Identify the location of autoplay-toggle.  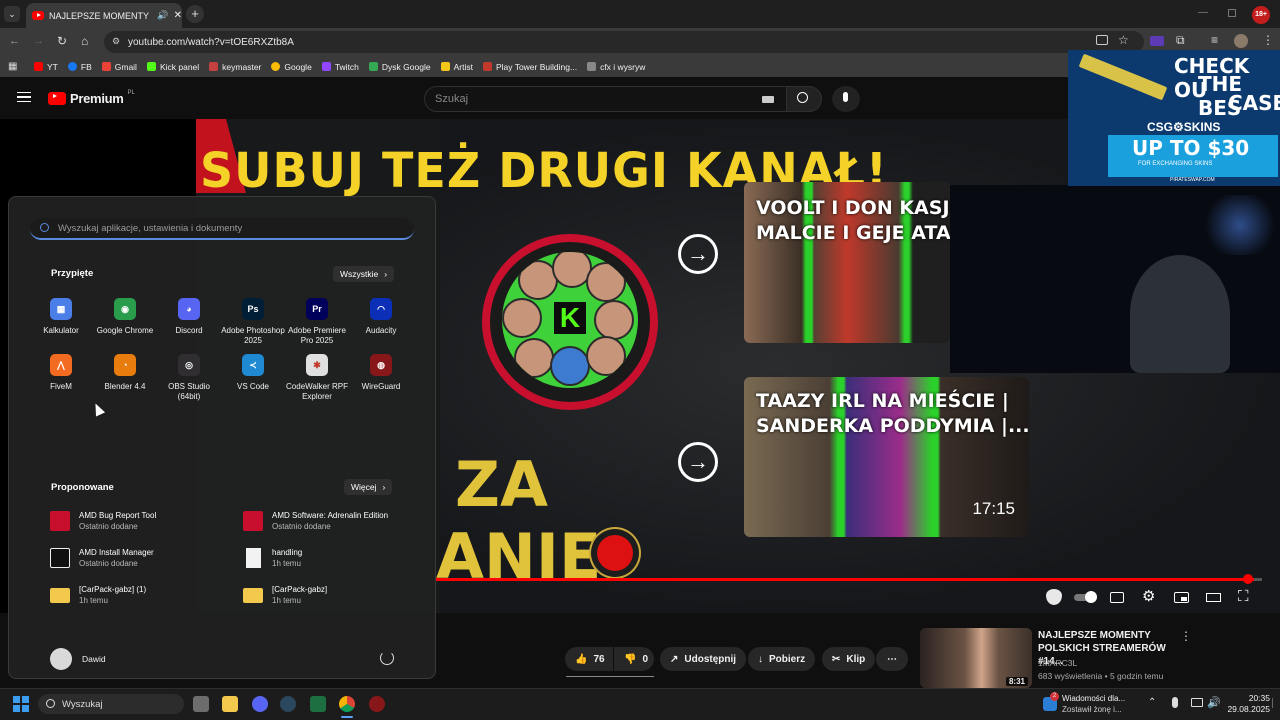
(1085, 597).